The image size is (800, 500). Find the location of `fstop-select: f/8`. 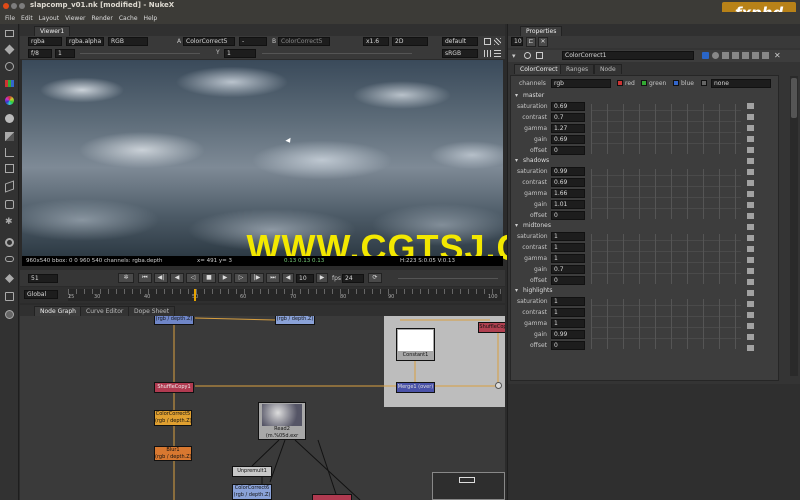

fstop-select: f/8 is located at coordinates (40, 53).